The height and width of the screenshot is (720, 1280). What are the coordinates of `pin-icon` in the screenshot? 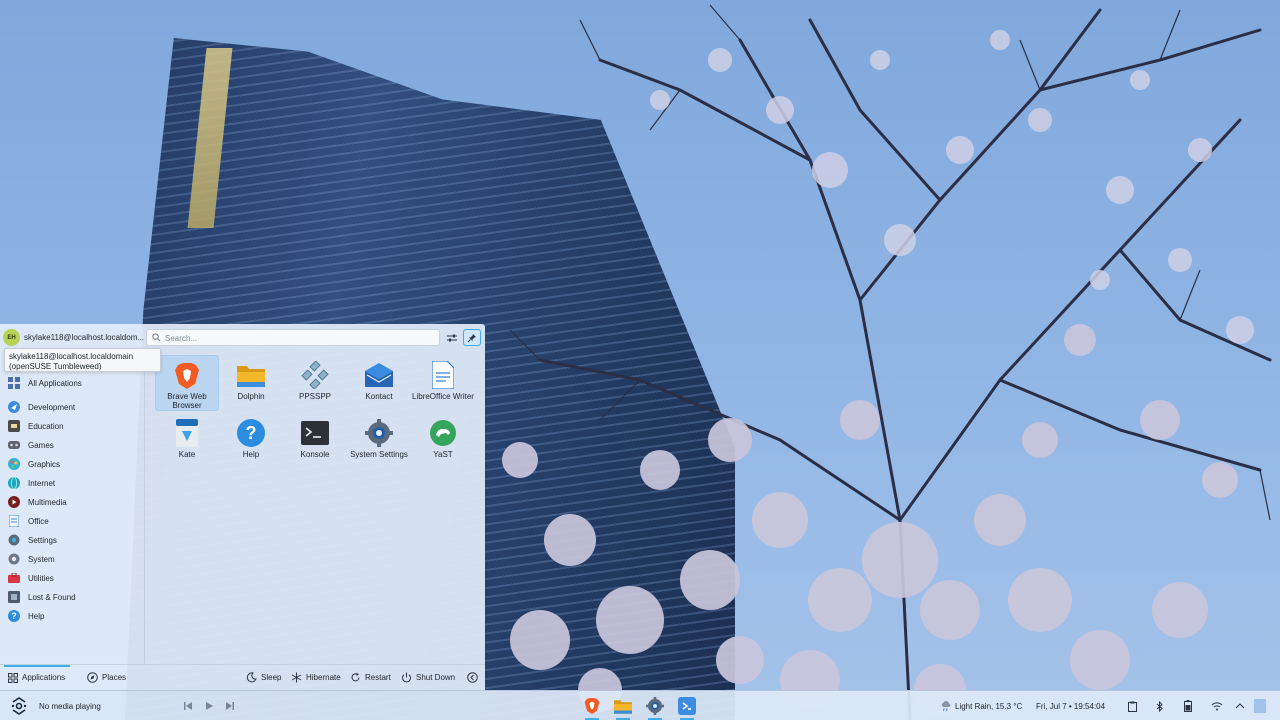 It's located at (471, 337).